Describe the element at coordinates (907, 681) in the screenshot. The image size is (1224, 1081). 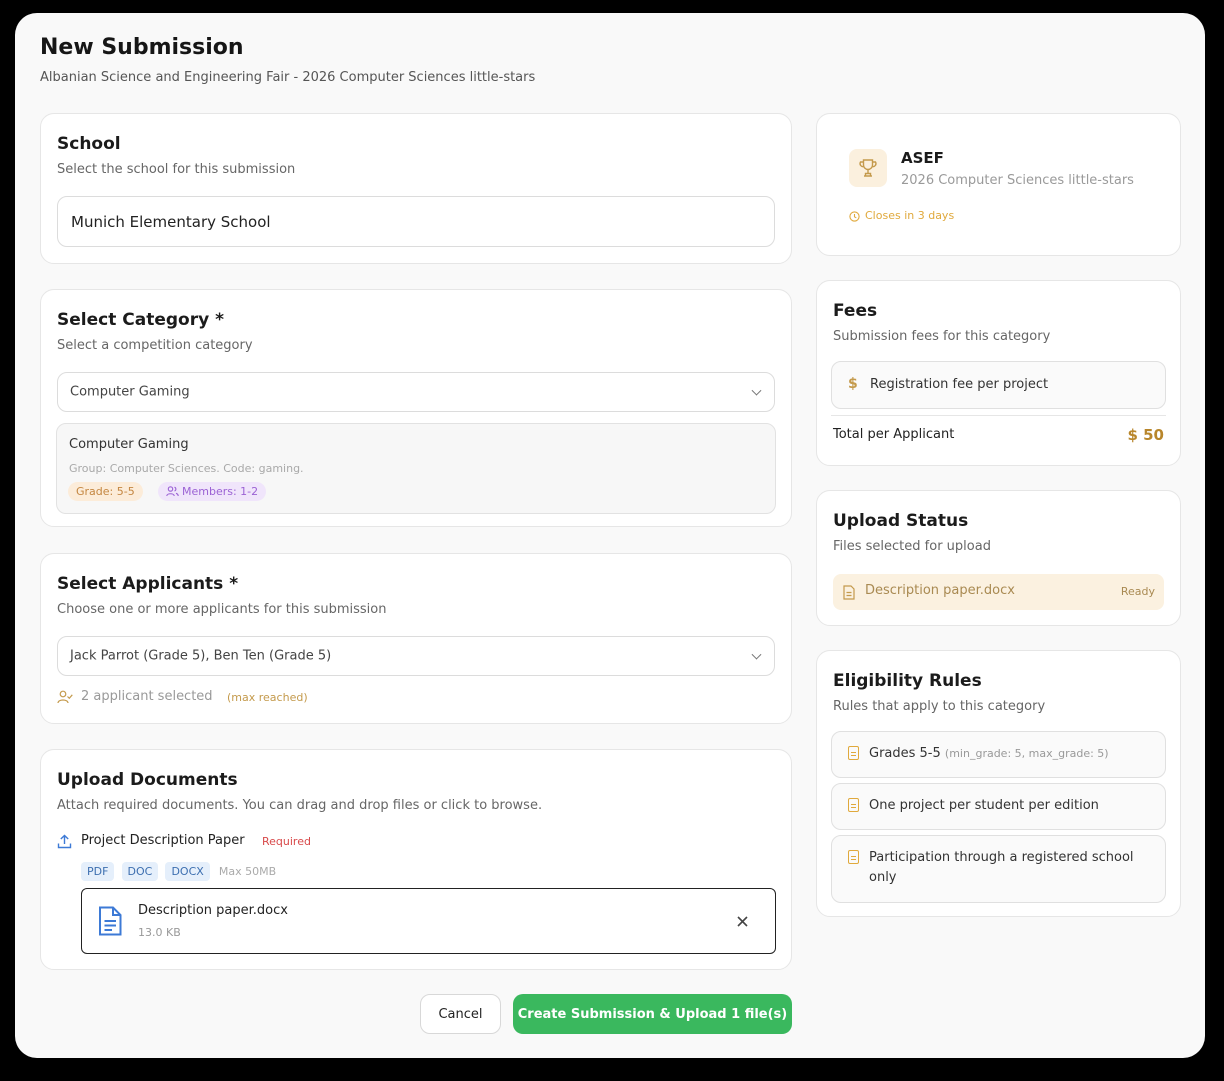
I see `eligibility-title: Eligibility Rules` at that location.